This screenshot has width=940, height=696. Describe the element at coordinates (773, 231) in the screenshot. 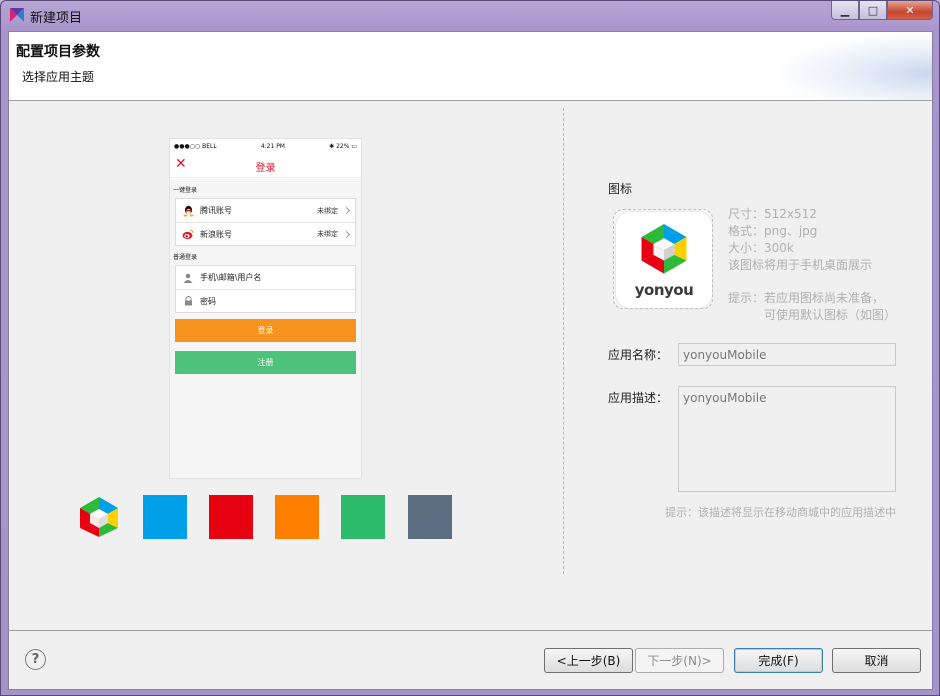

I see `icon-info-format: 格式：png、jpg` at that location.